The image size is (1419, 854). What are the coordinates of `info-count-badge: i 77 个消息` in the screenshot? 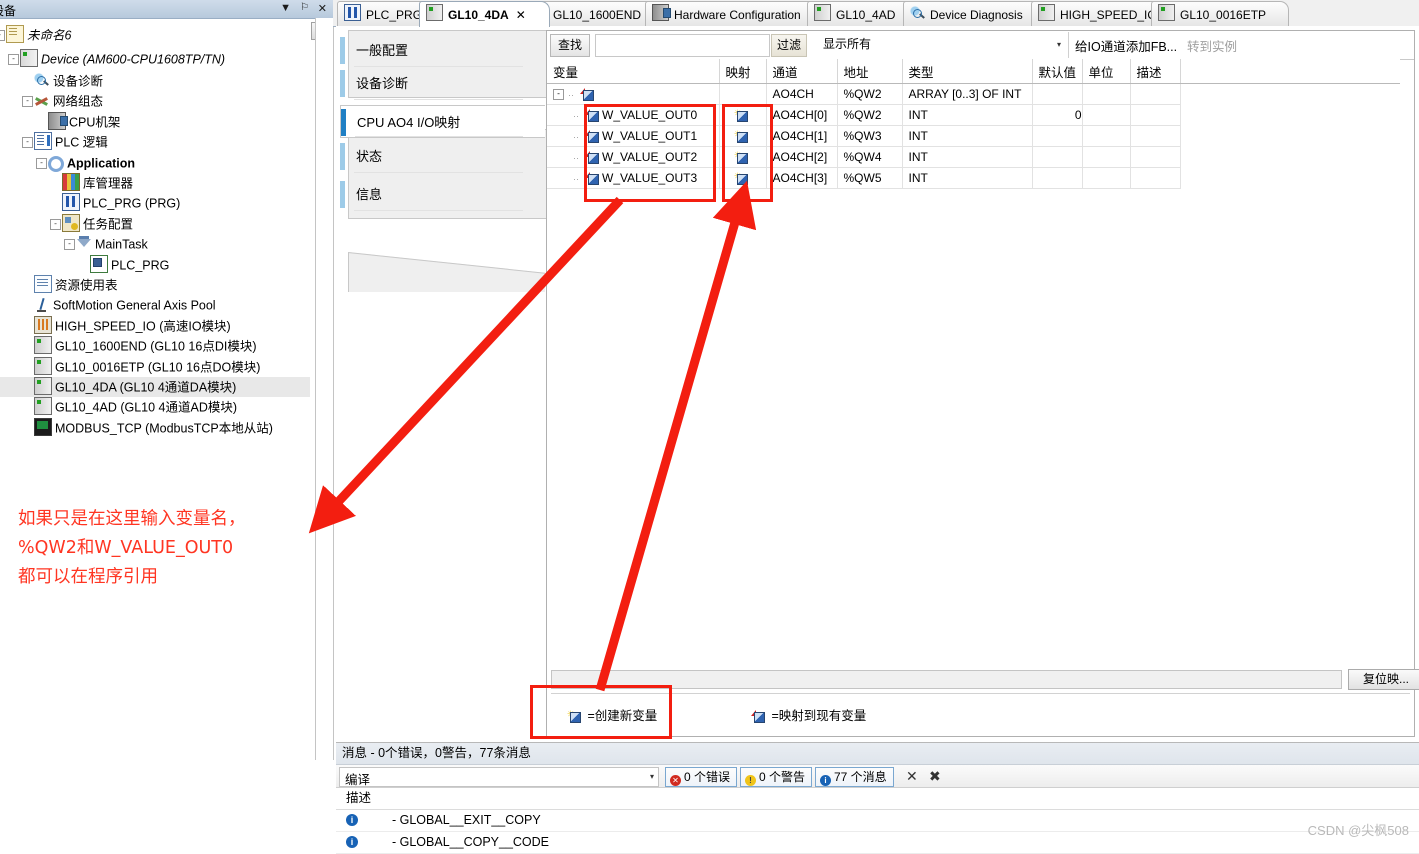 It's located at (854, 777).